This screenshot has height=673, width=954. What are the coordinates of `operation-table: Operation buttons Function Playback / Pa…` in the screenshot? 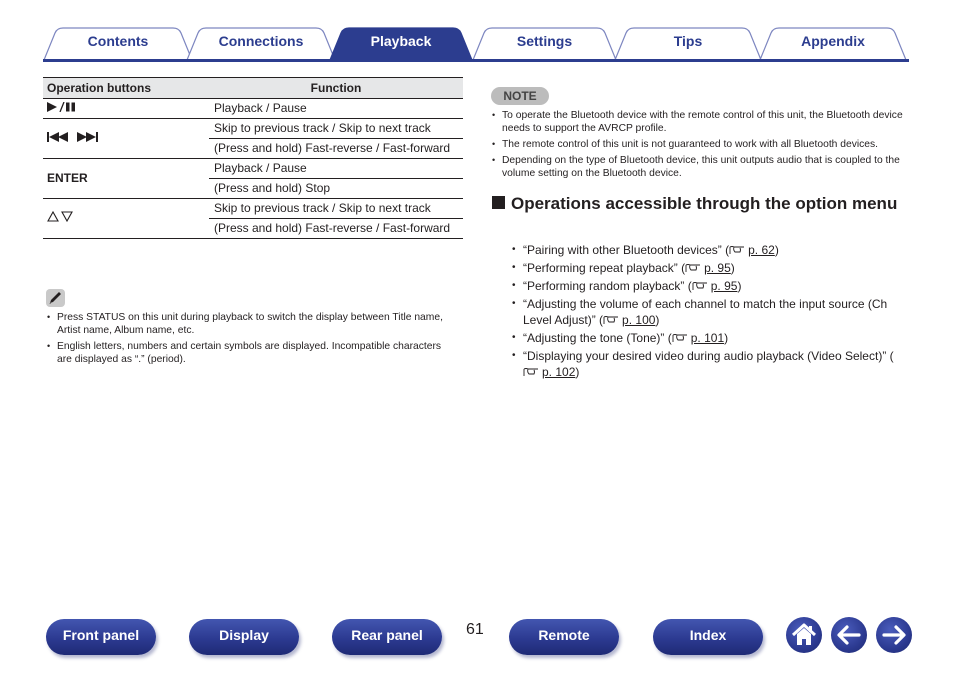 It's located at (253, 158).